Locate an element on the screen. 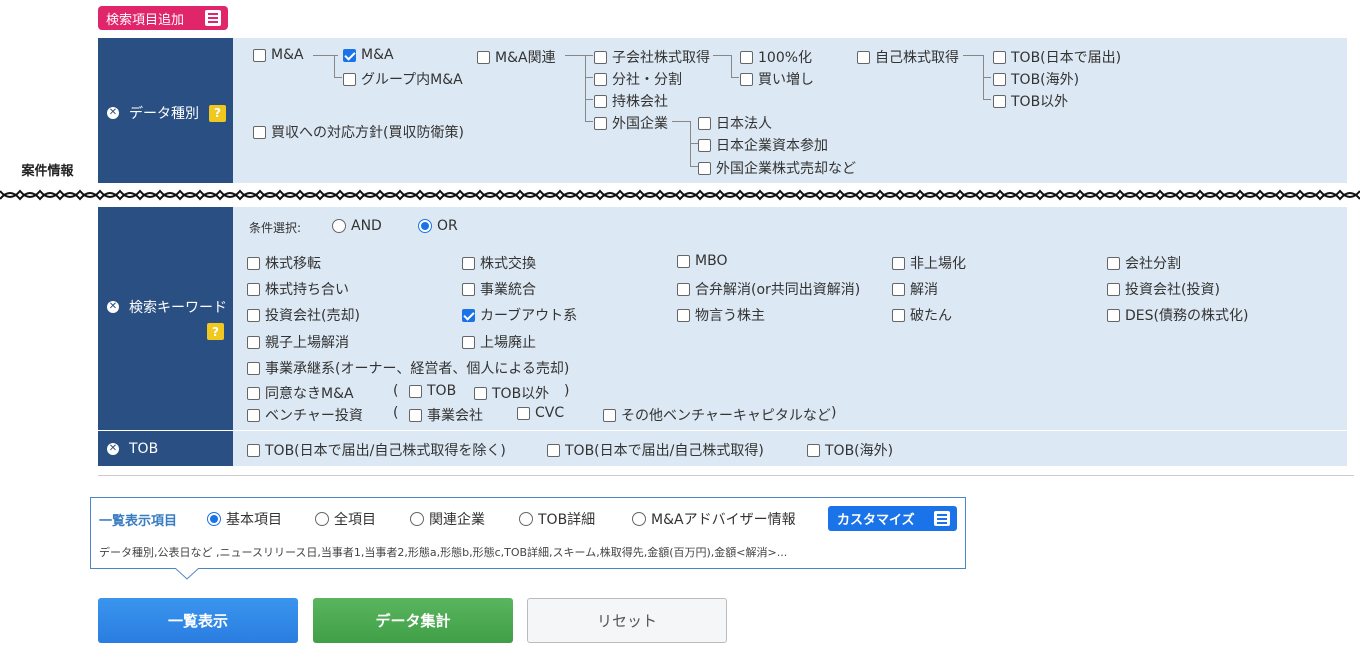 The image size is (1360, 653). display-option-radio: M&Aアドバイザー情報 is located at coordinates (714, 519).